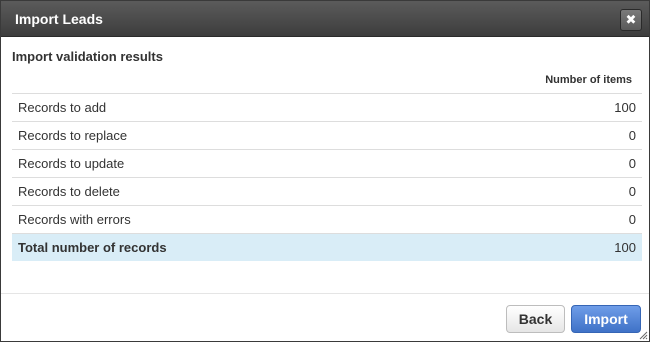  I want to click on close-icon: ✖, so click(631, 19).